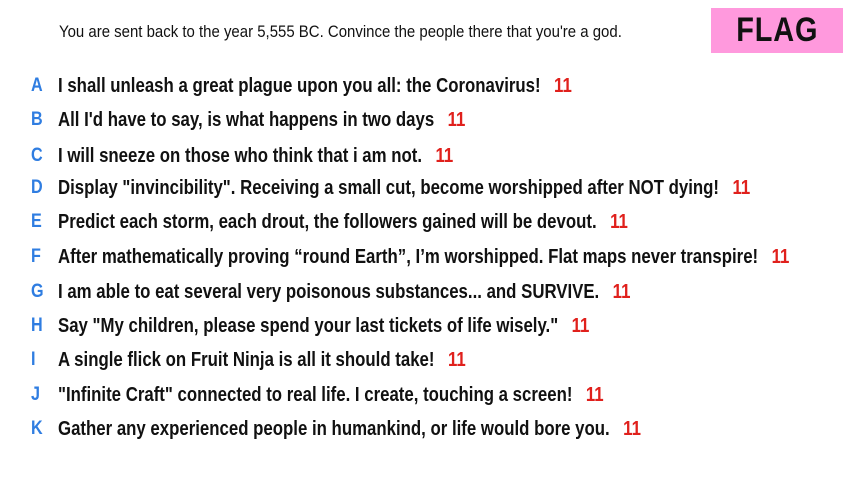 Image resolution: width=853 pixels, height=480 pixels. I want to click on answer-letter: K, so click(37, 428).